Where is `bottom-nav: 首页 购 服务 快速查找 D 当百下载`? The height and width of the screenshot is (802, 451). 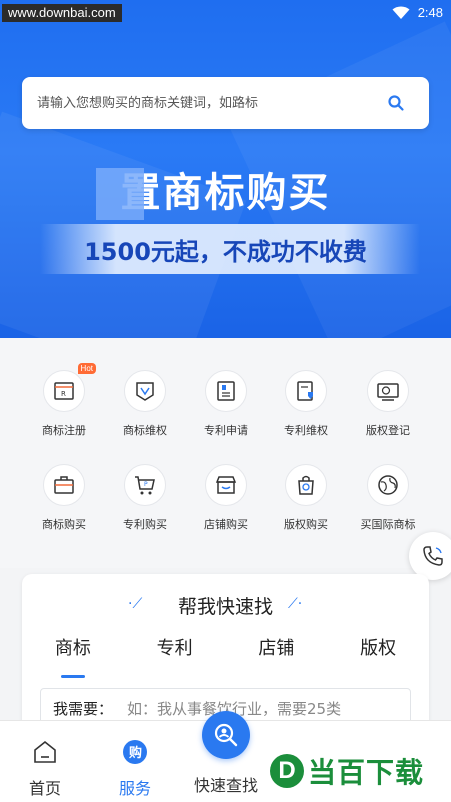
bottom-nav: 首页 购 服务 快速查找 D 当百下载 is located at coordinates (225, 756).